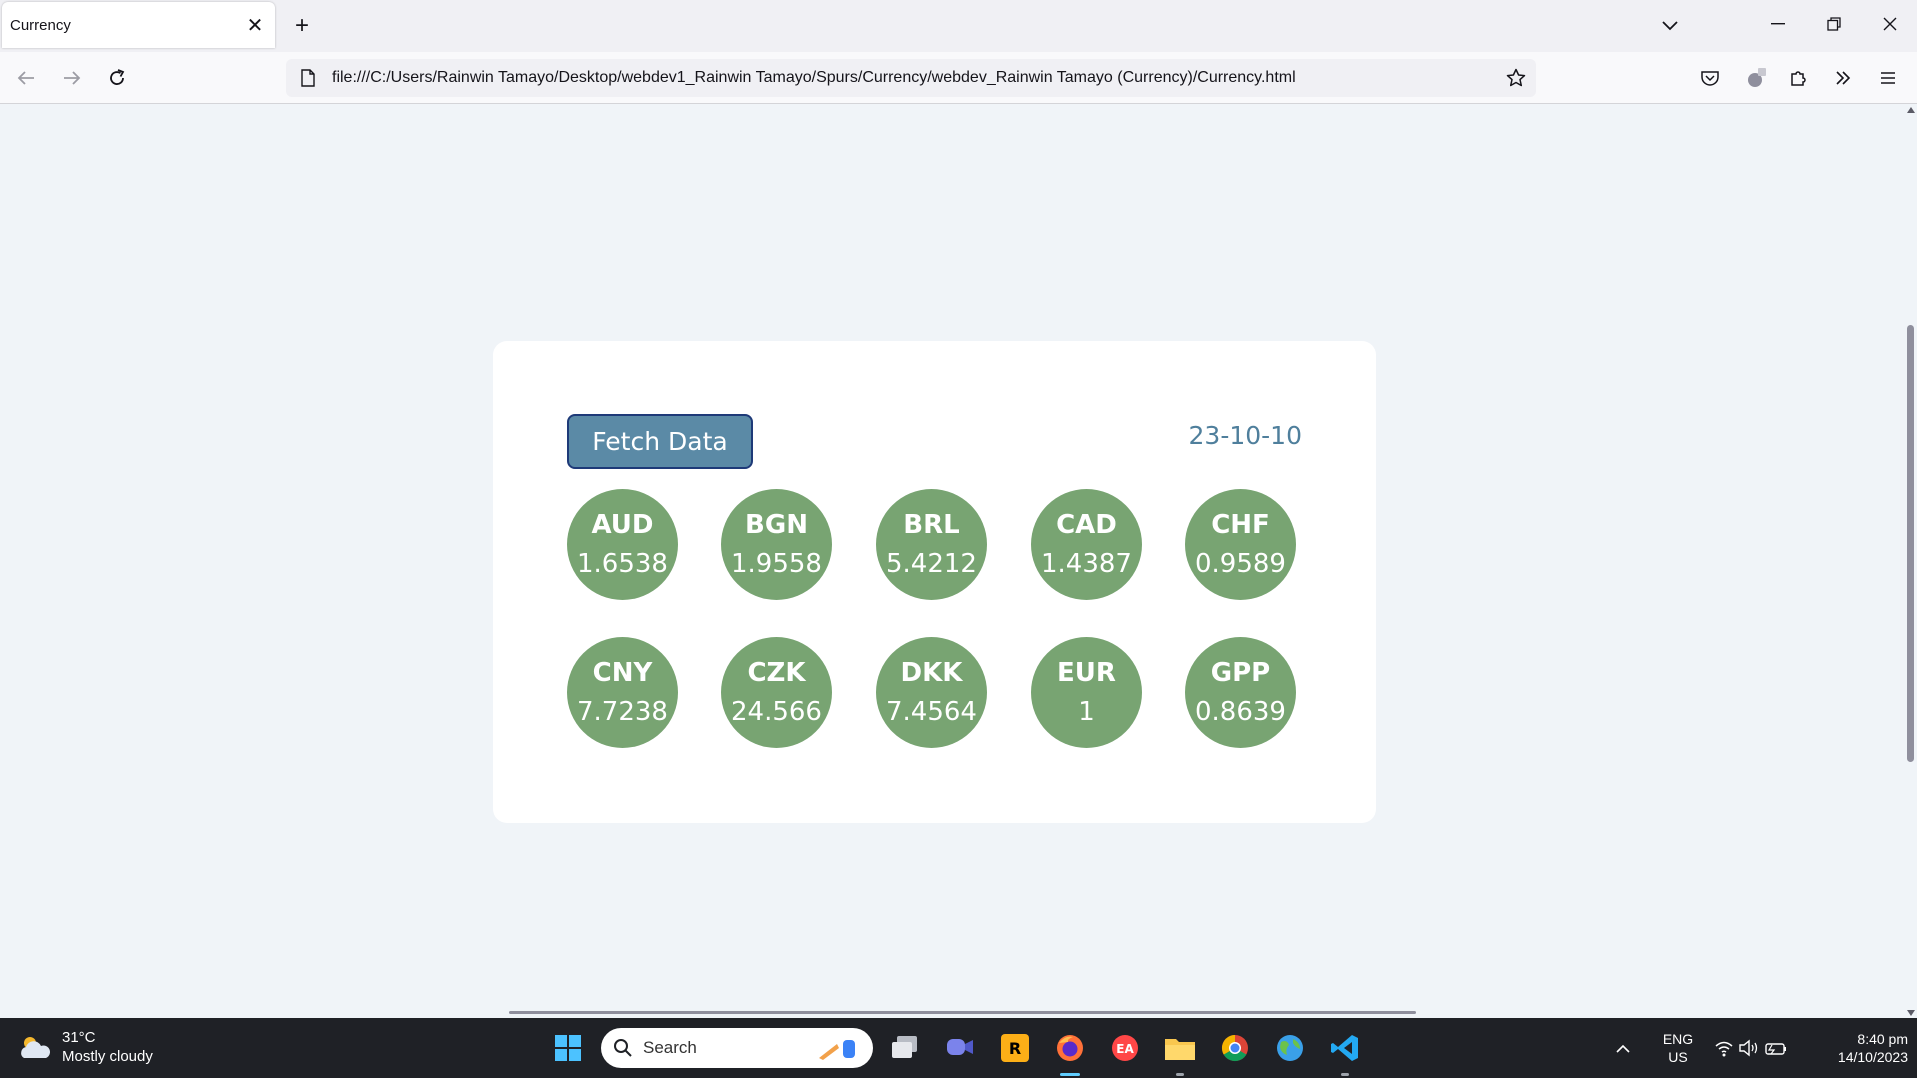  Describe the element at coordinates (1843, 78) in the screenshot. I see `overflow-chevrons-icon` at that location.